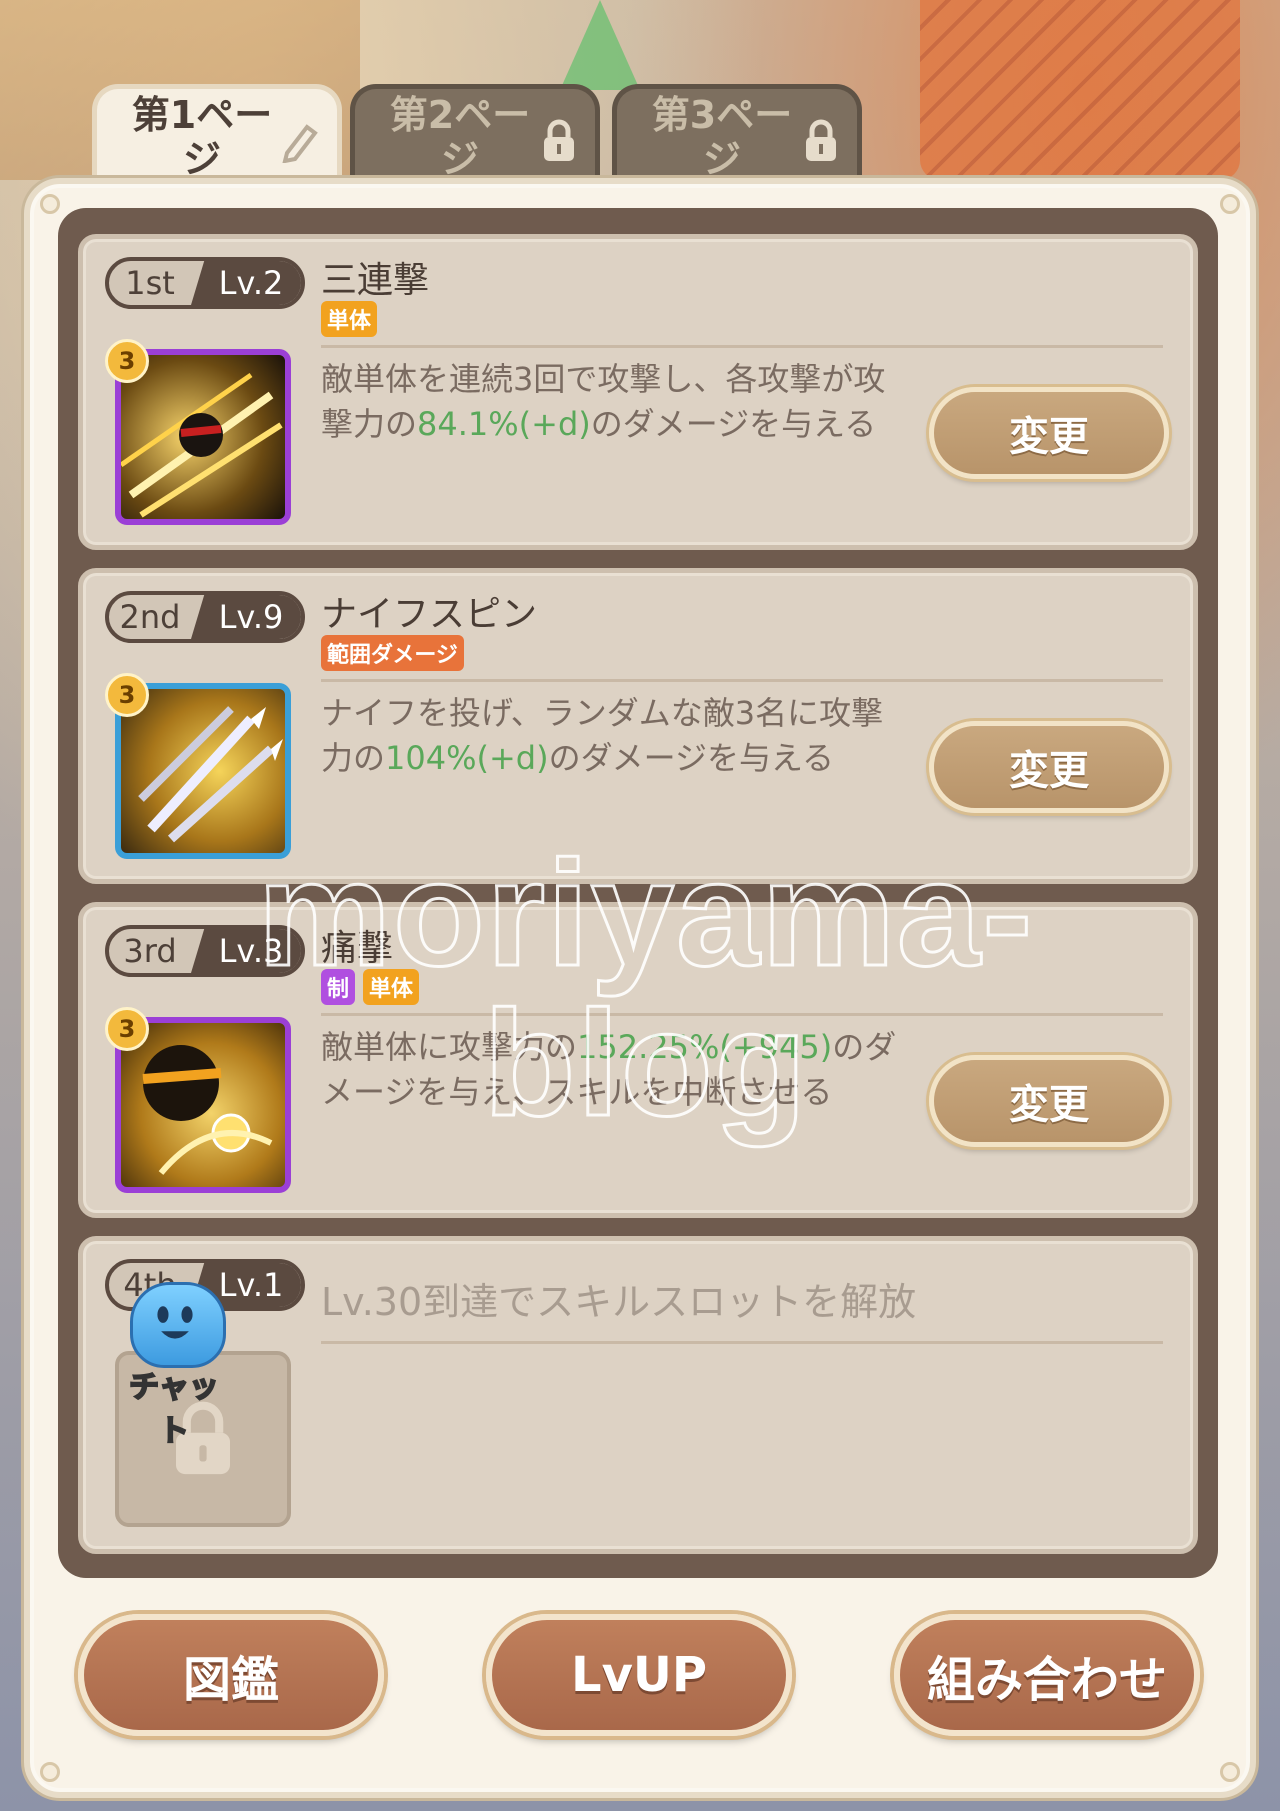 The height and width of the screenshot is (1811, 1280). What do you see at coordinates (460, 136) in the screenshot?
I see `tab-label: 第2ページ` at bounding box center [460, 136].